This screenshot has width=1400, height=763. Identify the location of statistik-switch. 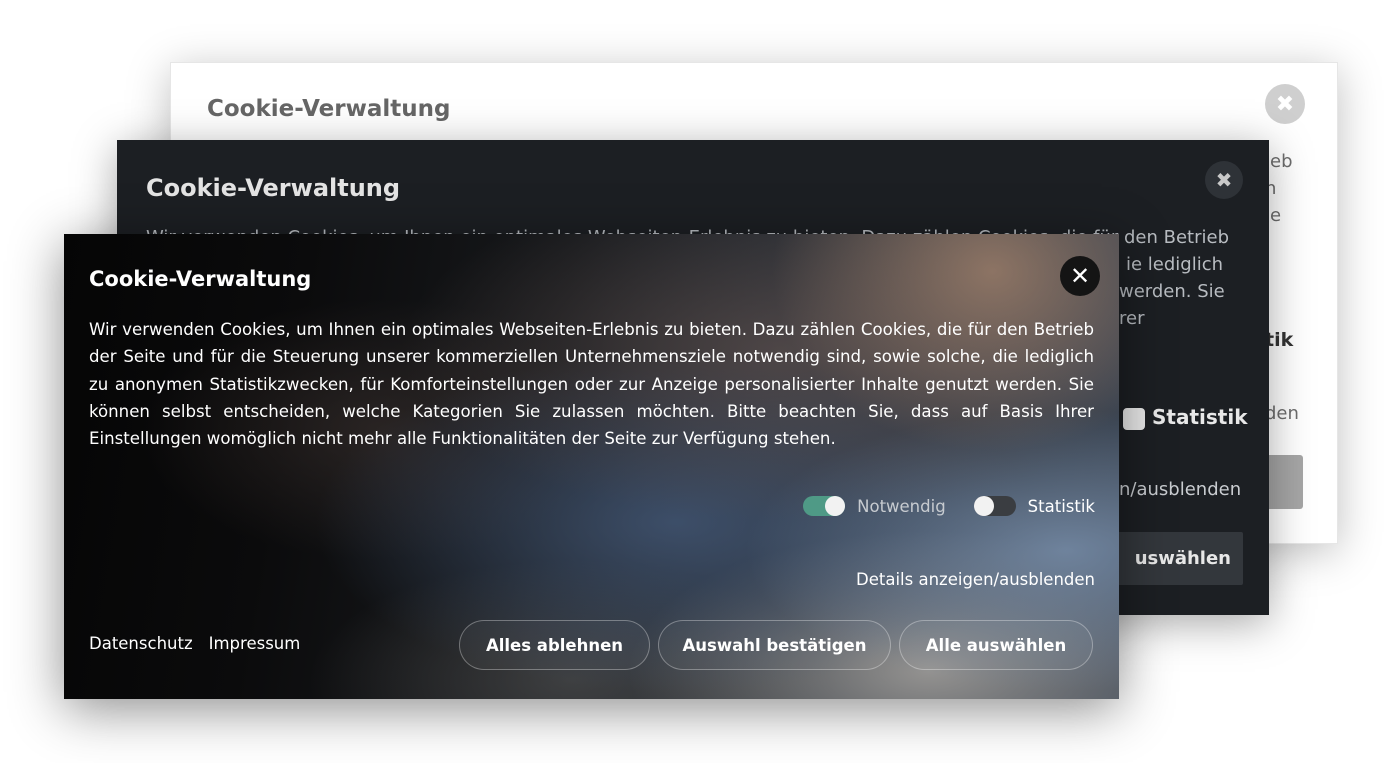
(994, 506).